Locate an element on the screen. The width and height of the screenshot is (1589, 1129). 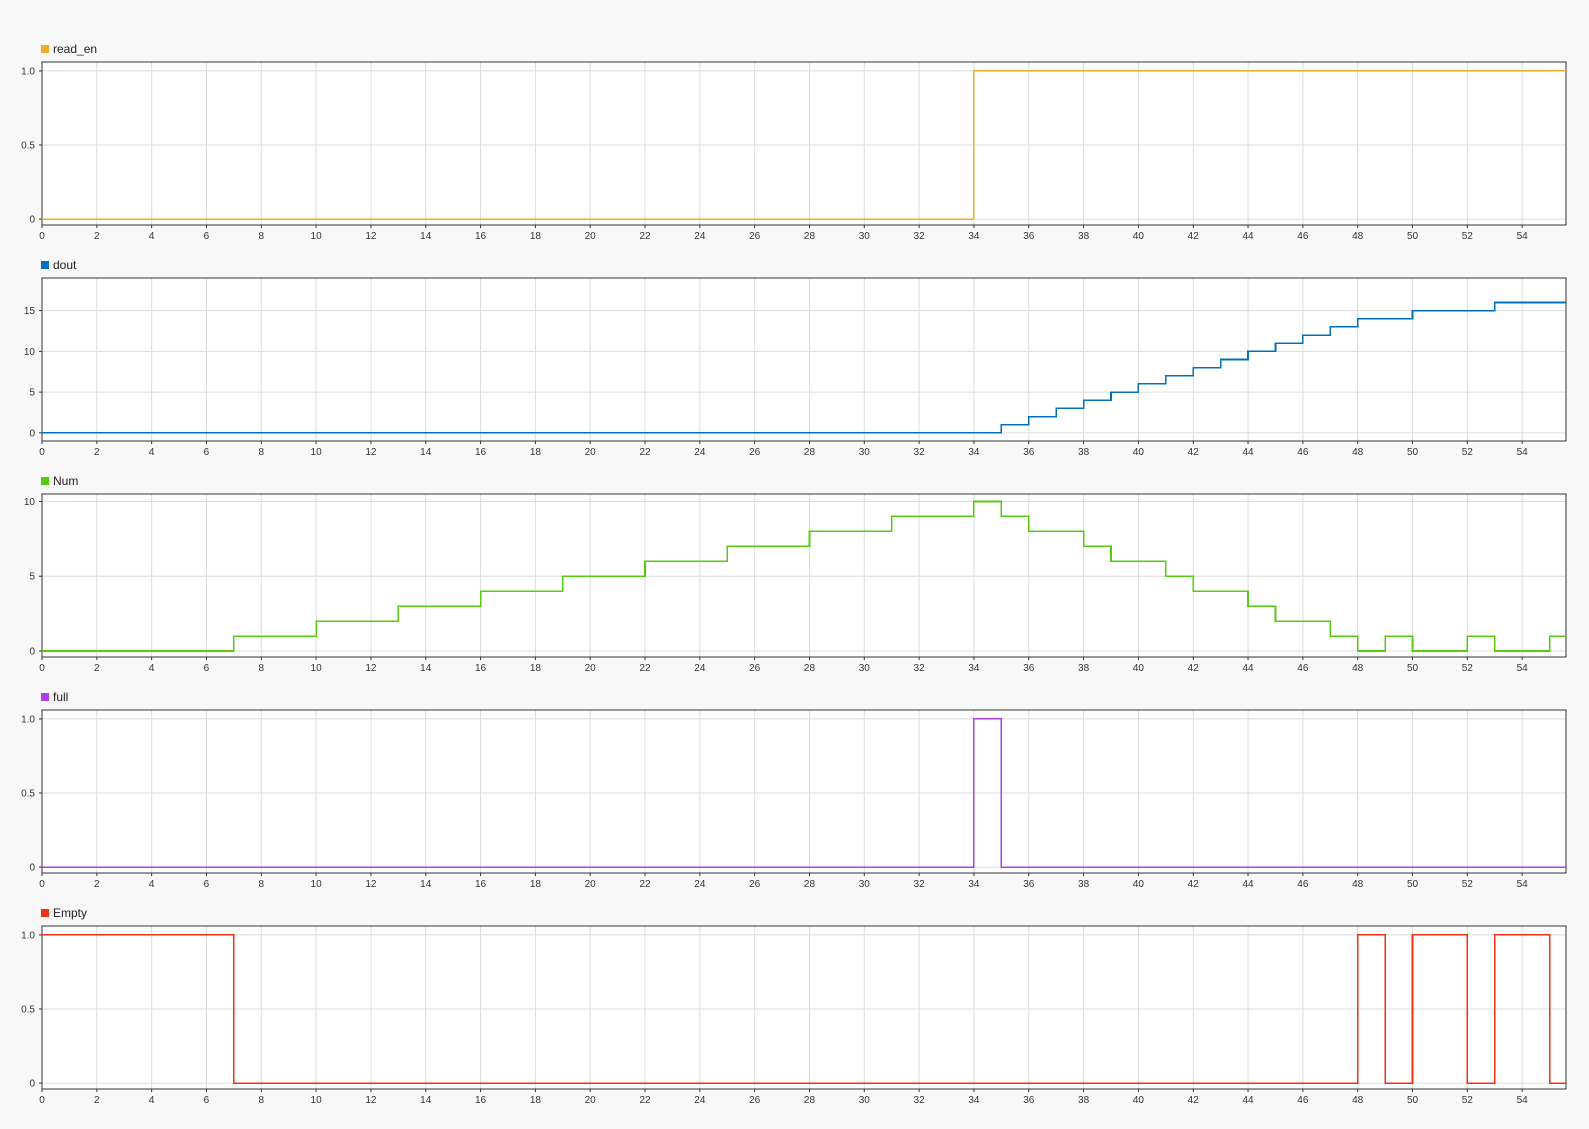
legend-label: Empty is located at coordinates (70, 913).